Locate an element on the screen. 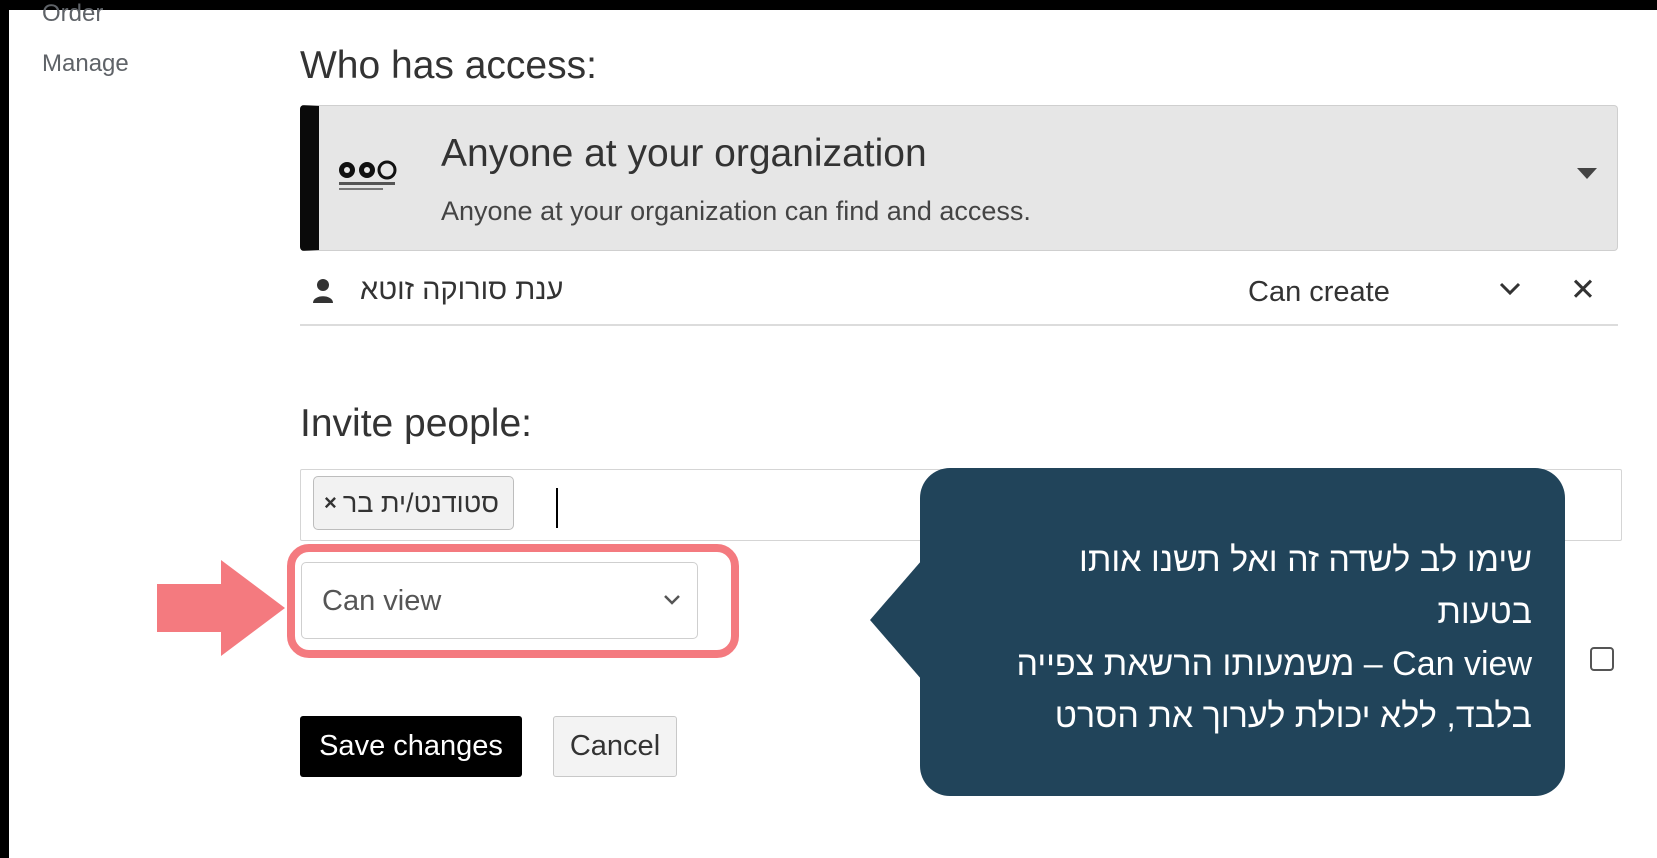 The width and height of the screenshot is (1657, 858). invite-tag: × סטודנט/ית בר is located at coordinates (414, 503).